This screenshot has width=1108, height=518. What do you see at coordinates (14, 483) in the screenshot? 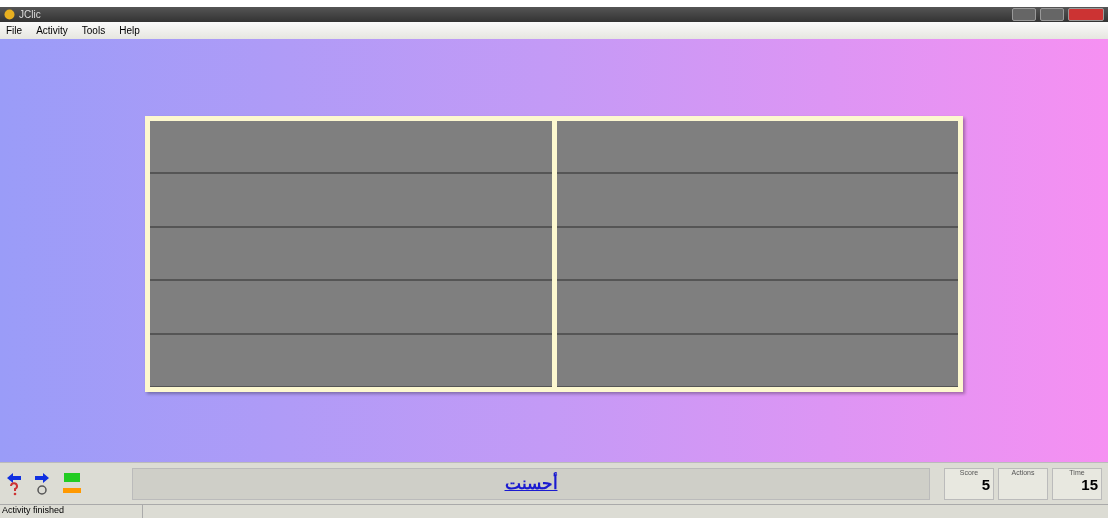
I see `previous-icon` at bounding box center [14, 483].